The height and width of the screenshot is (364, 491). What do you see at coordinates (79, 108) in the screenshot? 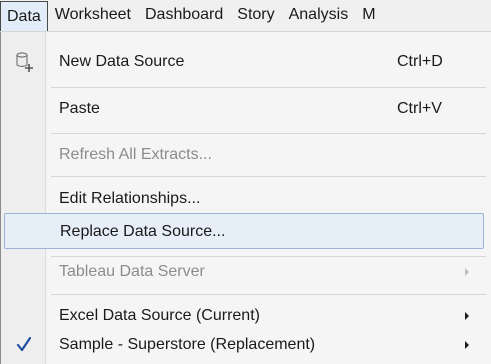
I see `menu-item-label: Paste` at bounding box center [79, 108].